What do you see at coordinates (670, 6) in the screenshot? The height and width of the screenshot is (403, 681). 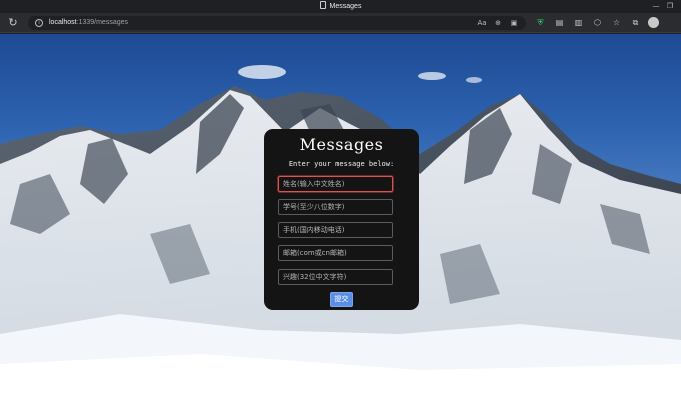 I see `restore-button: ❐` at bounding box center [670, 6].